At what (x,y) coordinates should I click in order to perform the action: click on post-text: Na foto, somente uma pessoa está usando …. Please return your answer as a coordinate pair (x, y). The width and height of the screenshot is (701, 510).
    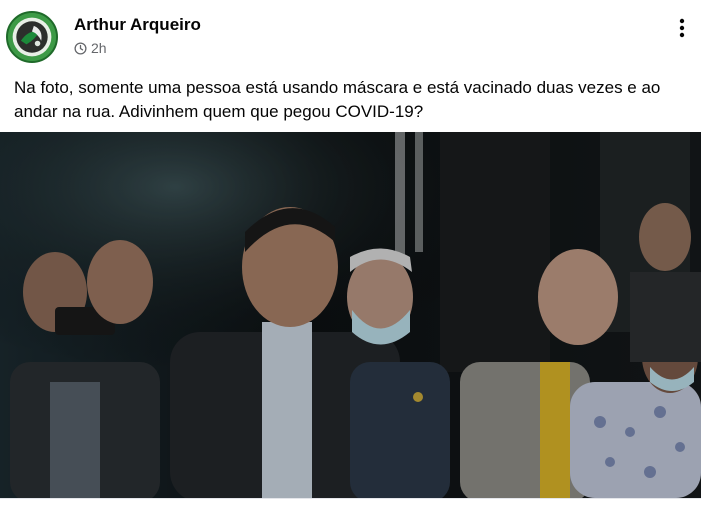
    Looking at the image, I should click on (337, 99).